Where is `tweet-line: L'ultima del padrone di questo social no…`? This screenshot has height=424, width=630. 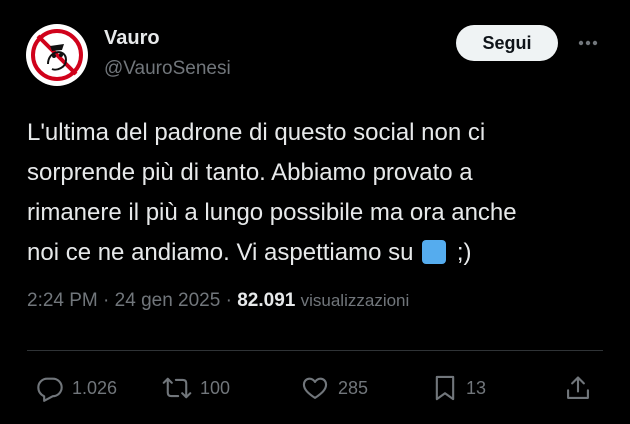
tweet-line: L'ultima del padrone di questo social no… is located at coordinates (256, 132).